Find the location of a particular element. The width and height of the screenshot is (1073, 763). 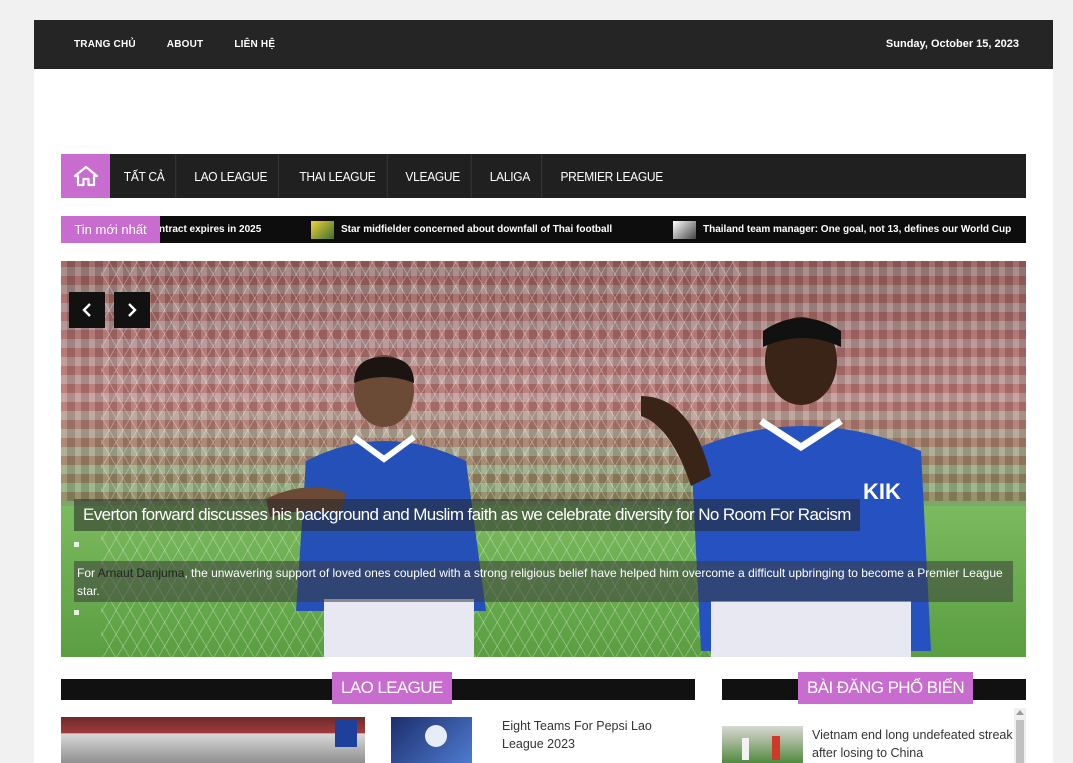

post-title: Eight Teams For Pepsi Lao League 2023 is located at coordinates (592, 735).